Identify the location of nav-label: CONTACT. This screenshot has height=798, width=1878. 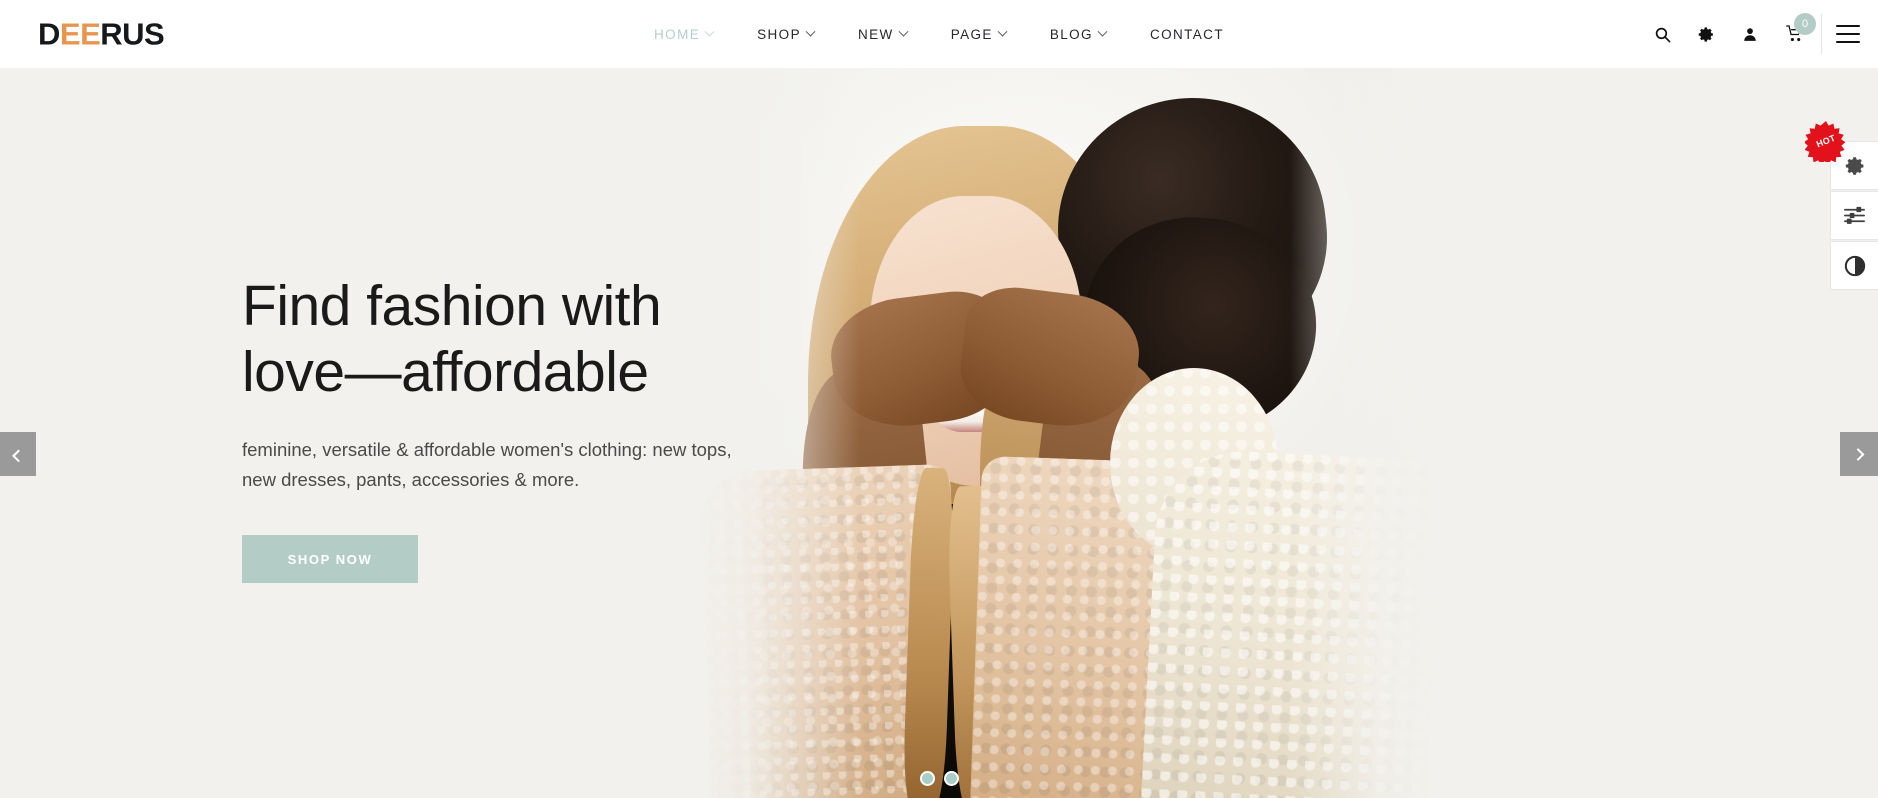
(1186, 34).